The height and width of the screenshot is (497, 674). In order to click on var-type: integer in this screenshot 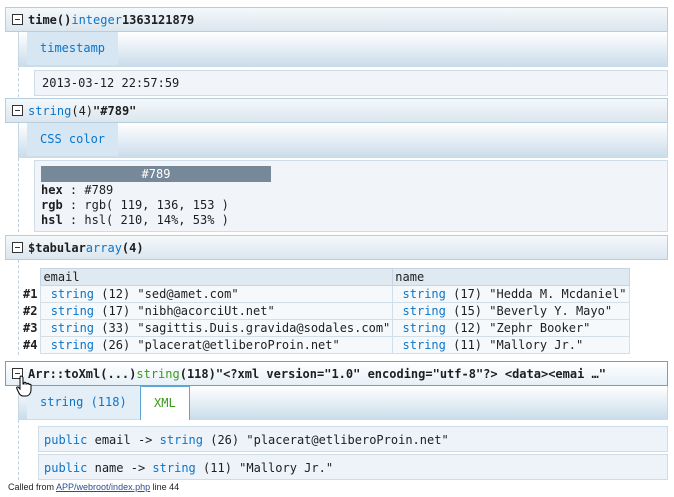, I will do `click(96, 19)`.